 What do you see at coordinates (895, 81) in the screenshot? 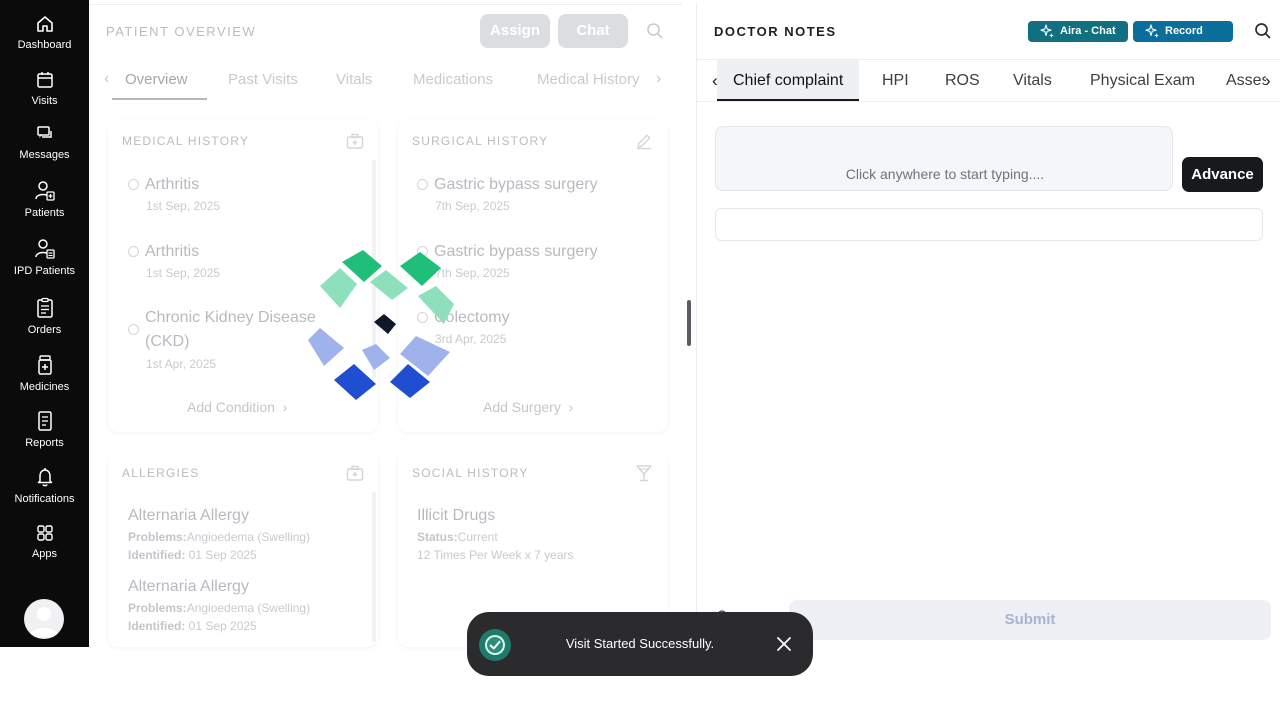
I see `tab-hpi: HPI` at bounding box center [895, 81].